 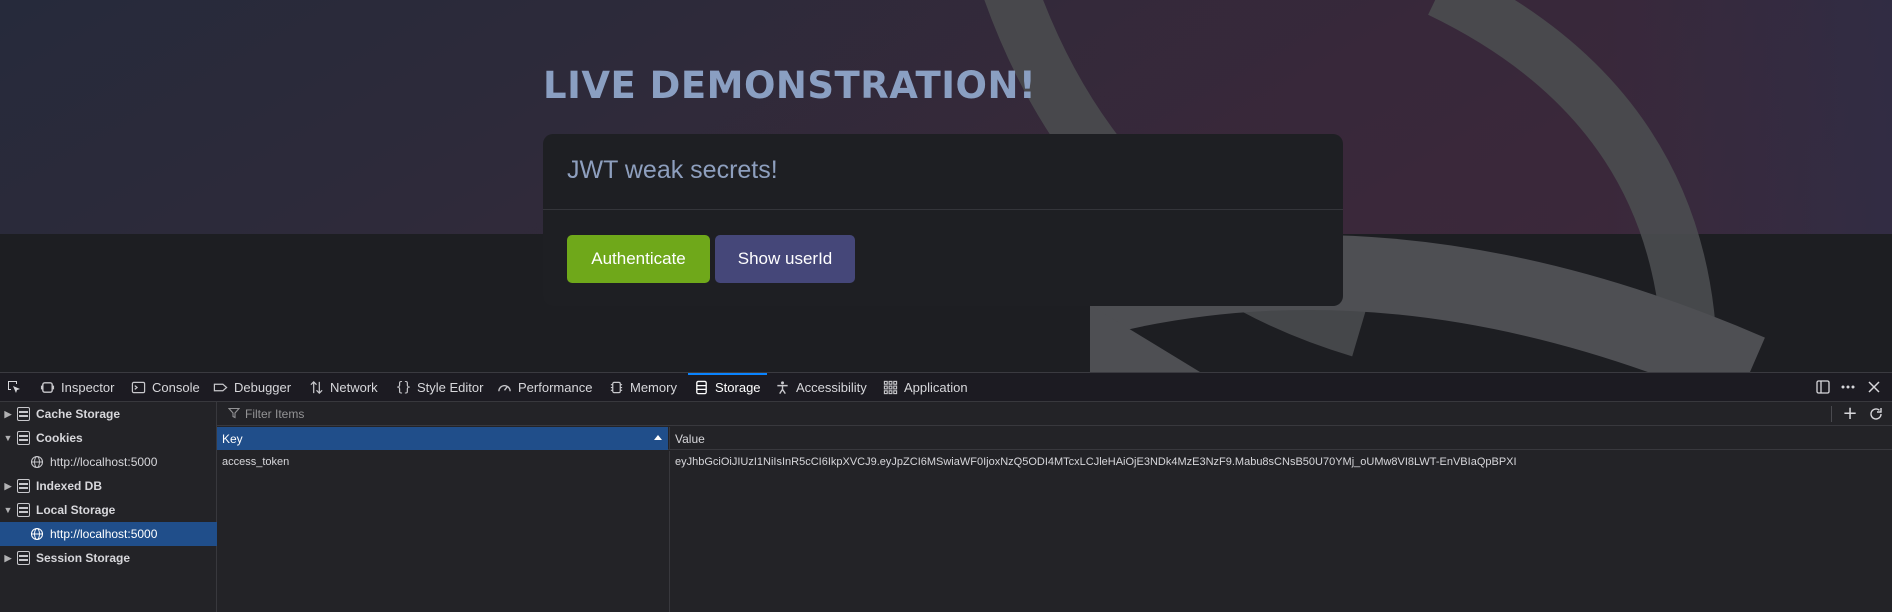 I want to click on show-userid-button: Show userId, so click(x=785, y=259).